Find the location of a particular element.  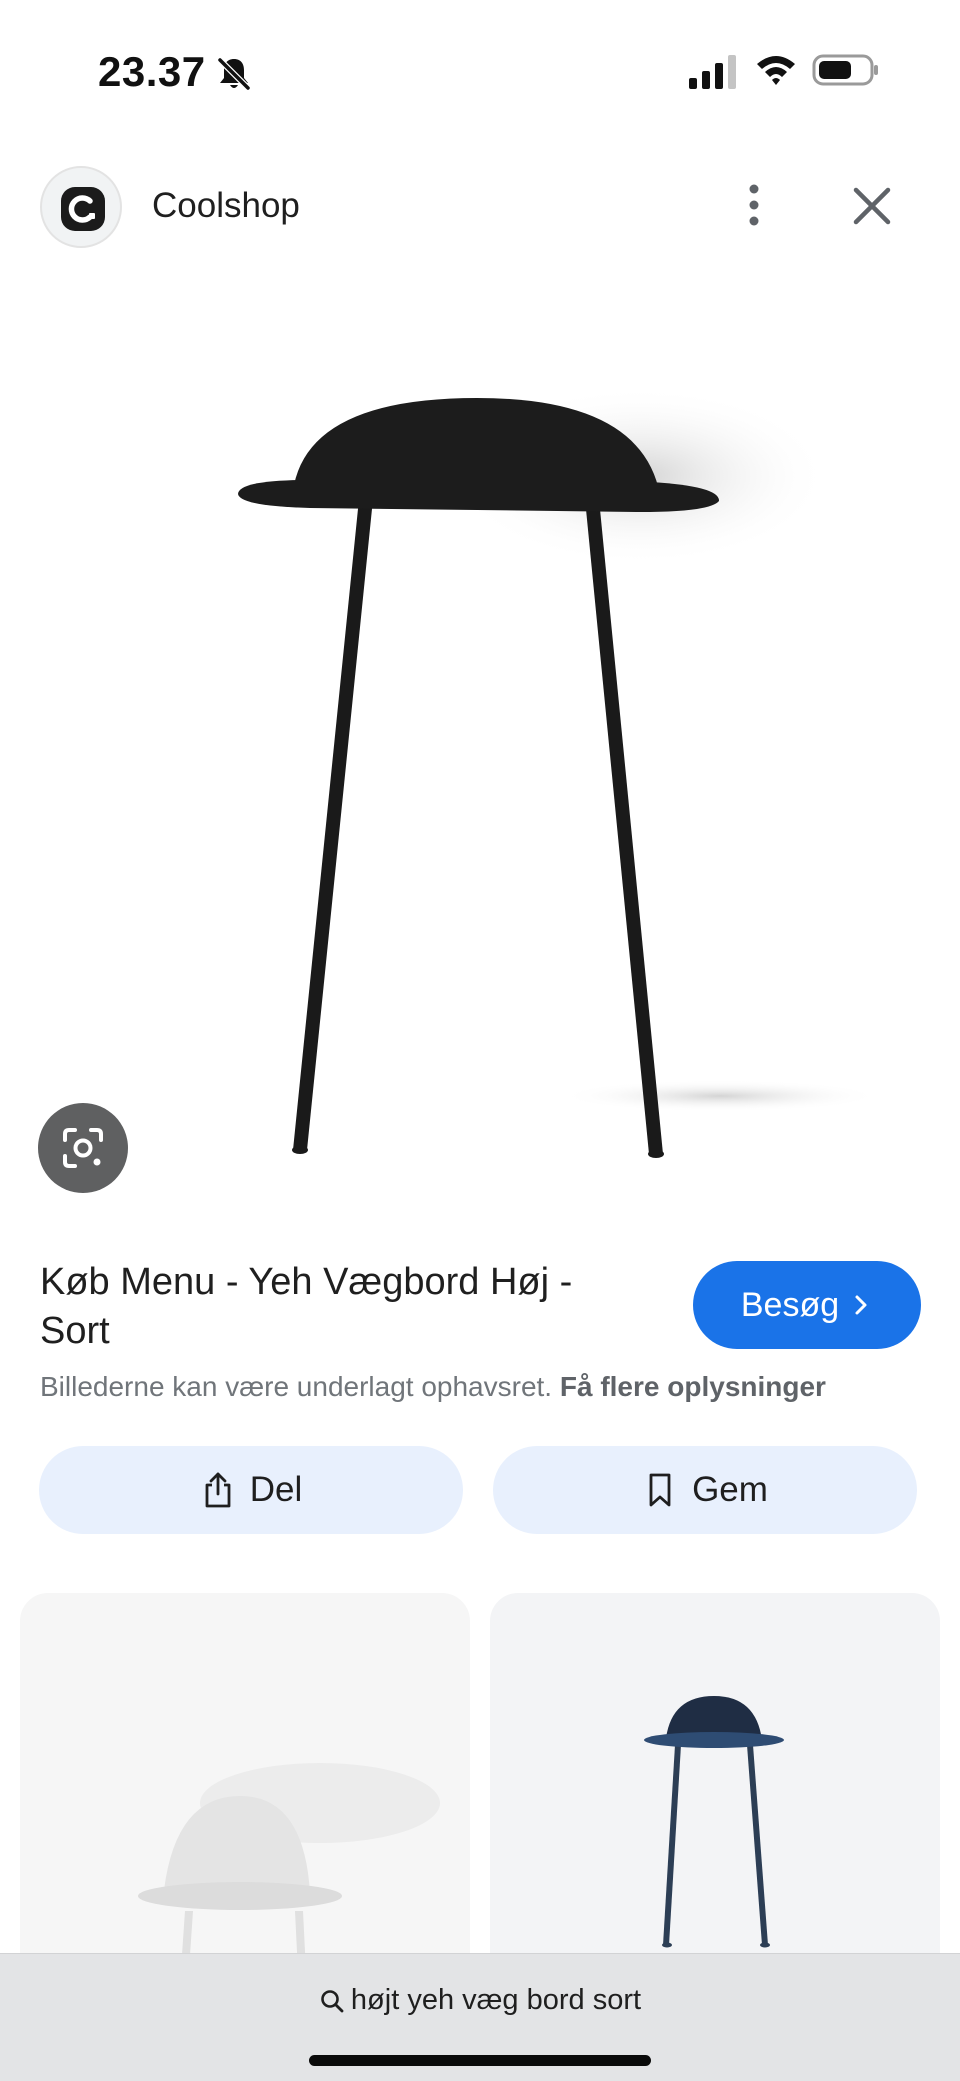

save-label: Gem is located at coordinates (730, 1489).